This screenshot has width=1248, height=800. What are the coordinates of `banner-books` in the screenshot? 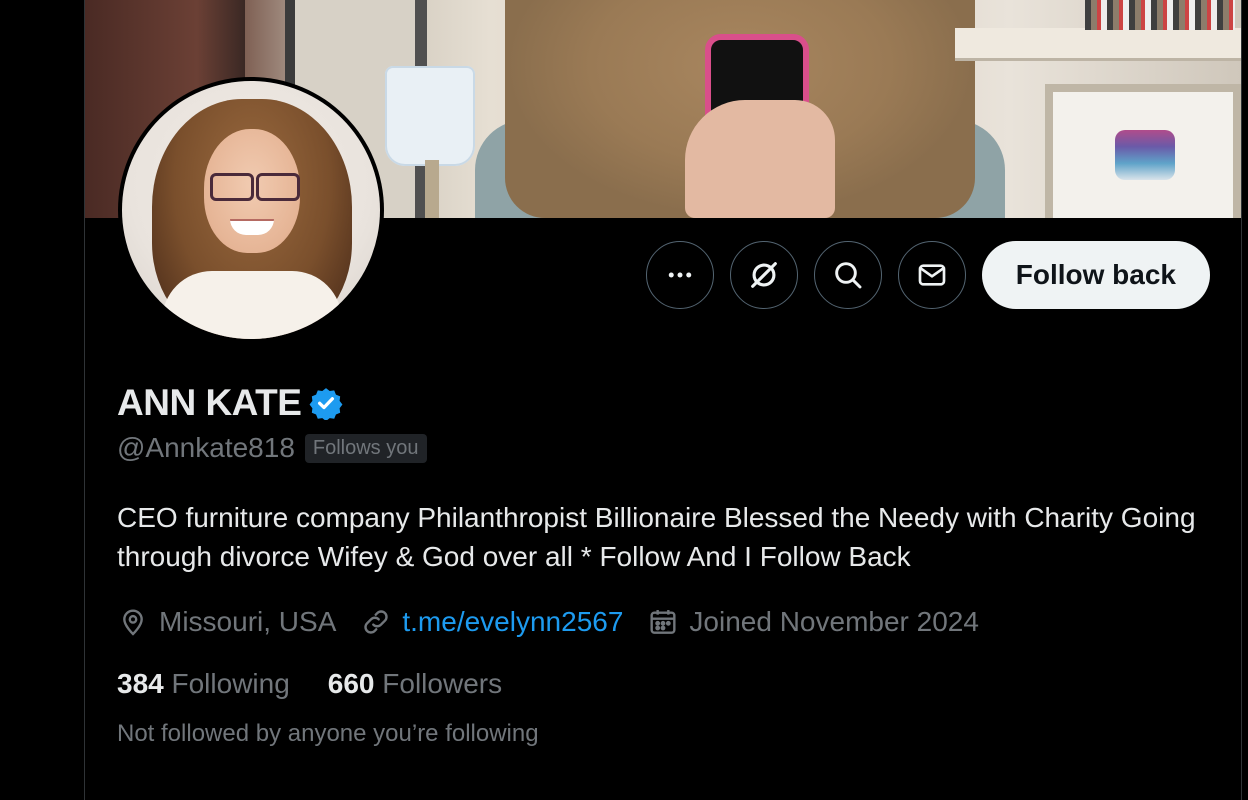 It's located at (1160, 15).